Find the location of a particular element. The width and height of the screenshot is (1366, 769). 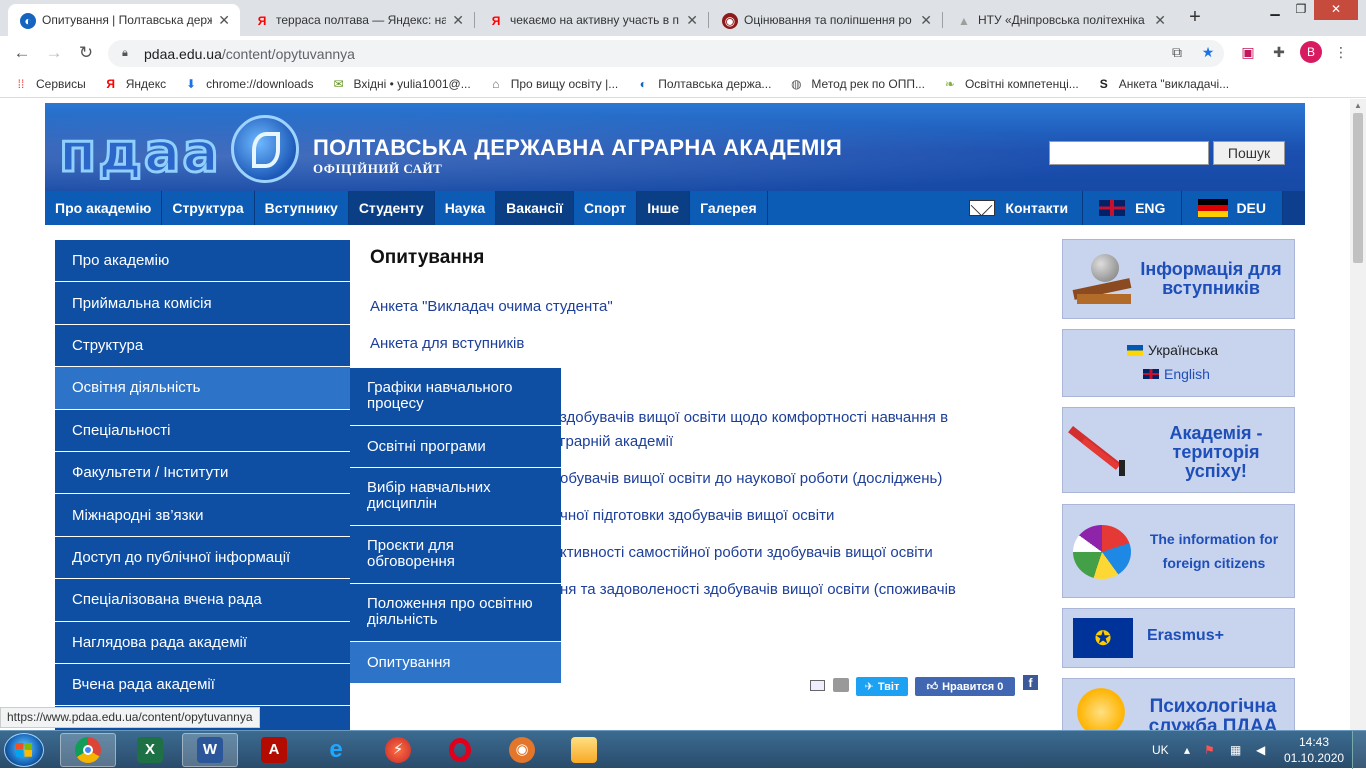

forward-arrow-icon: → is located at coordinates (54, 53).